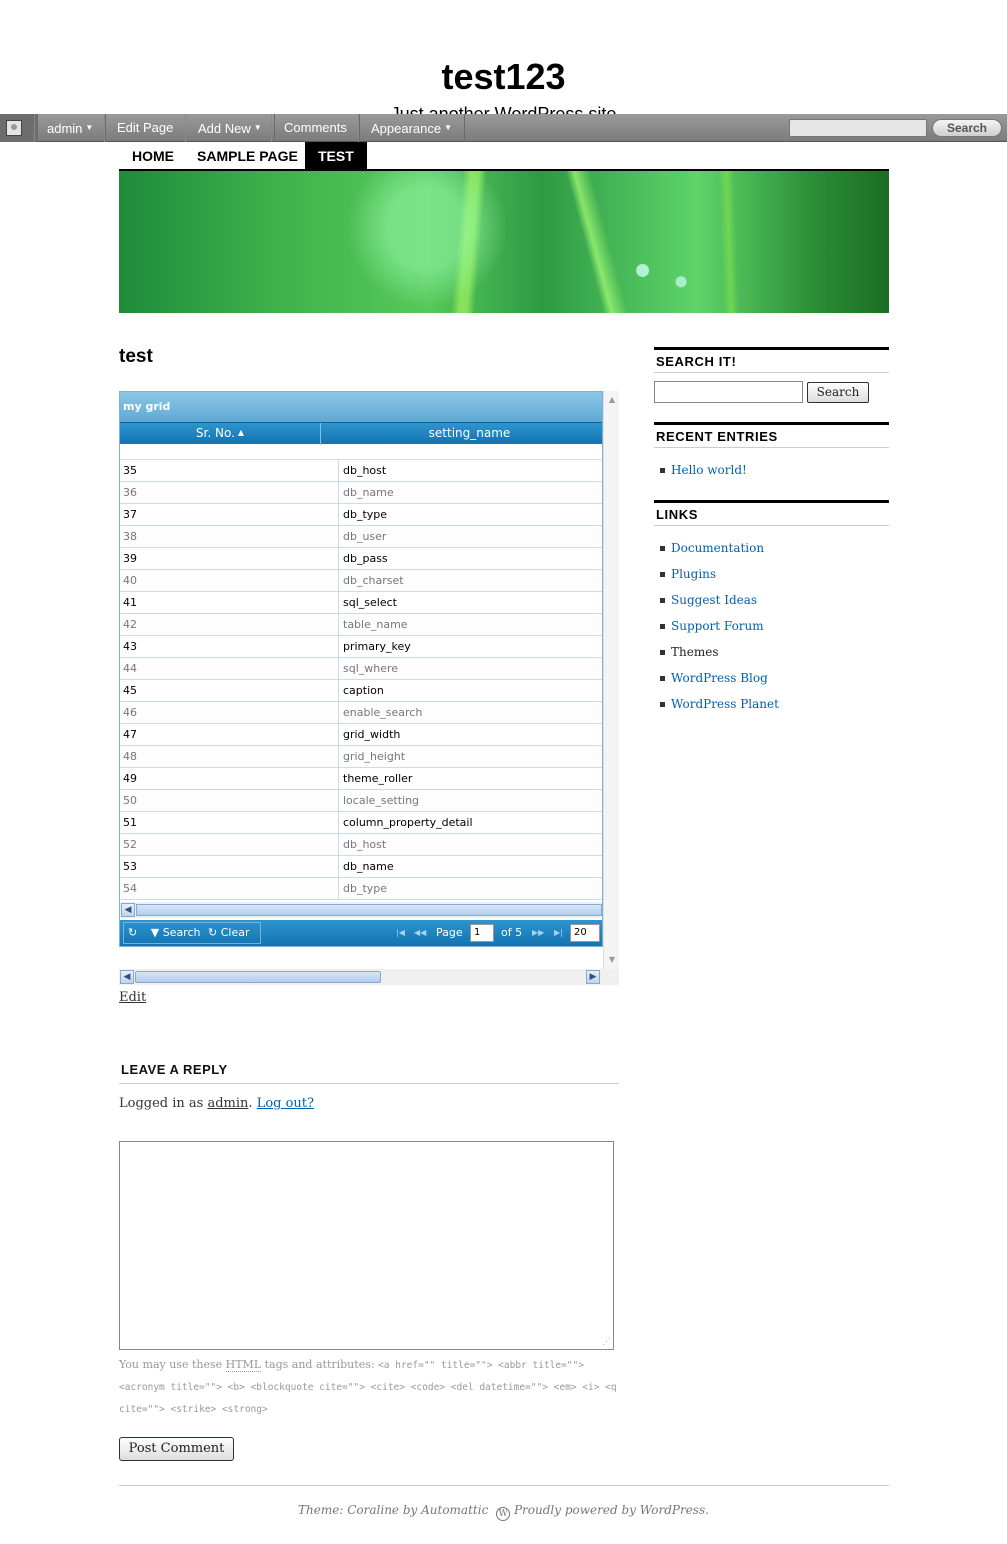  What do you see at coordinates (182, 932) in the screenshot?
I see `search-button: Search` at bounding box center [182, 932].